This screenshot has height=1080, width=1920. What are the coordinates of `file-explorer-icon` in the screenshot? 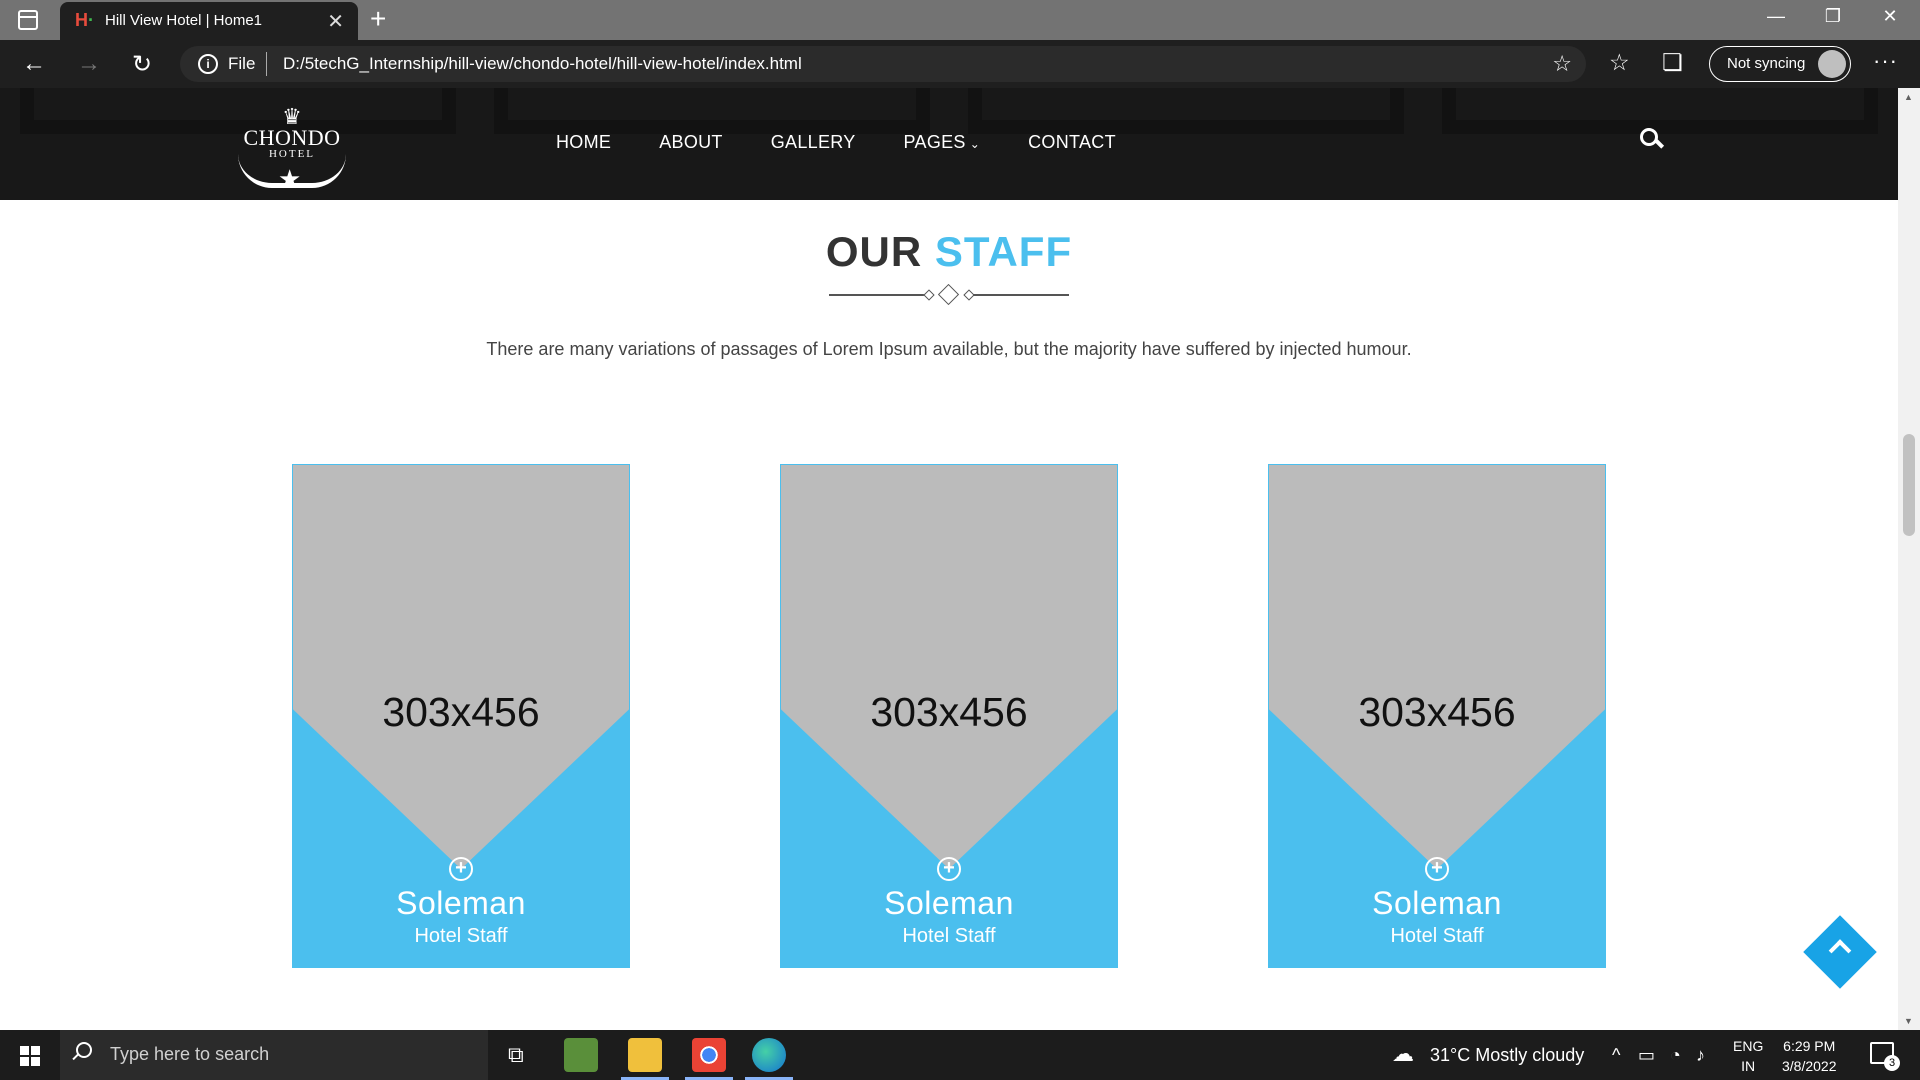 It's located at (645, 1055).